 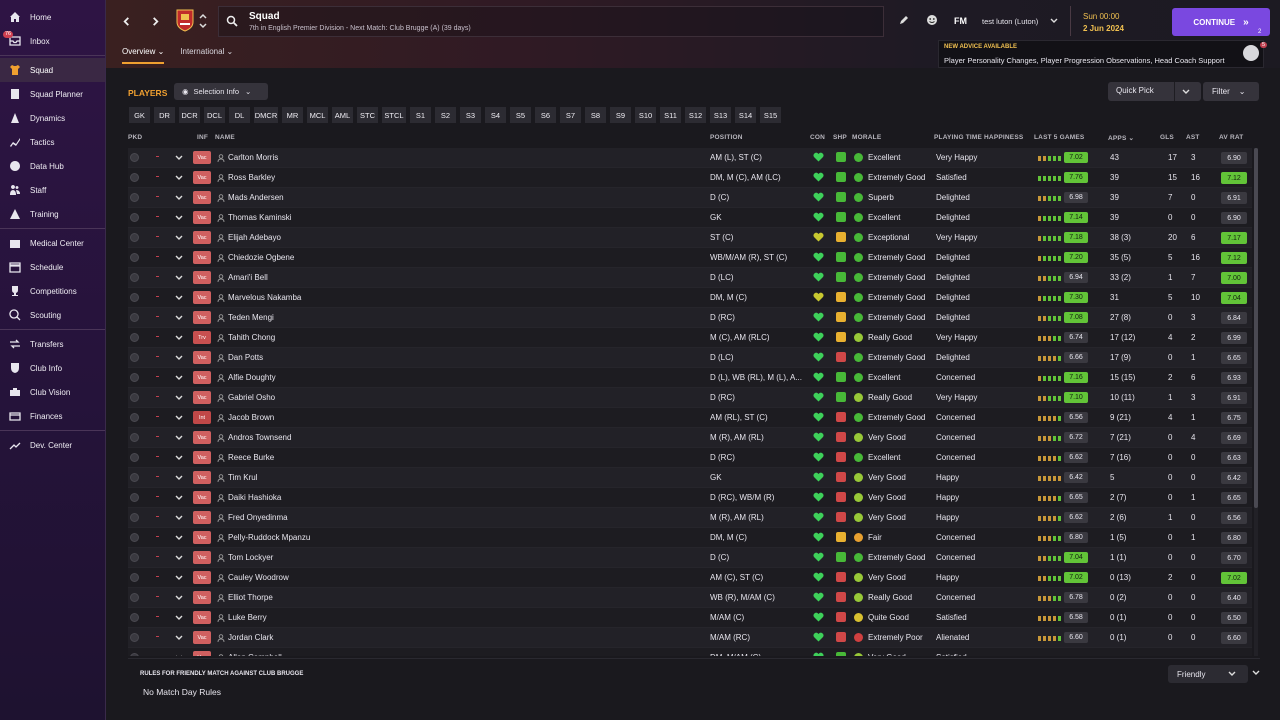 What do you see at coordinates (545, 115) in the screenshot?
I see `position-filter-s6: S6` at bounding box center [545, 115].